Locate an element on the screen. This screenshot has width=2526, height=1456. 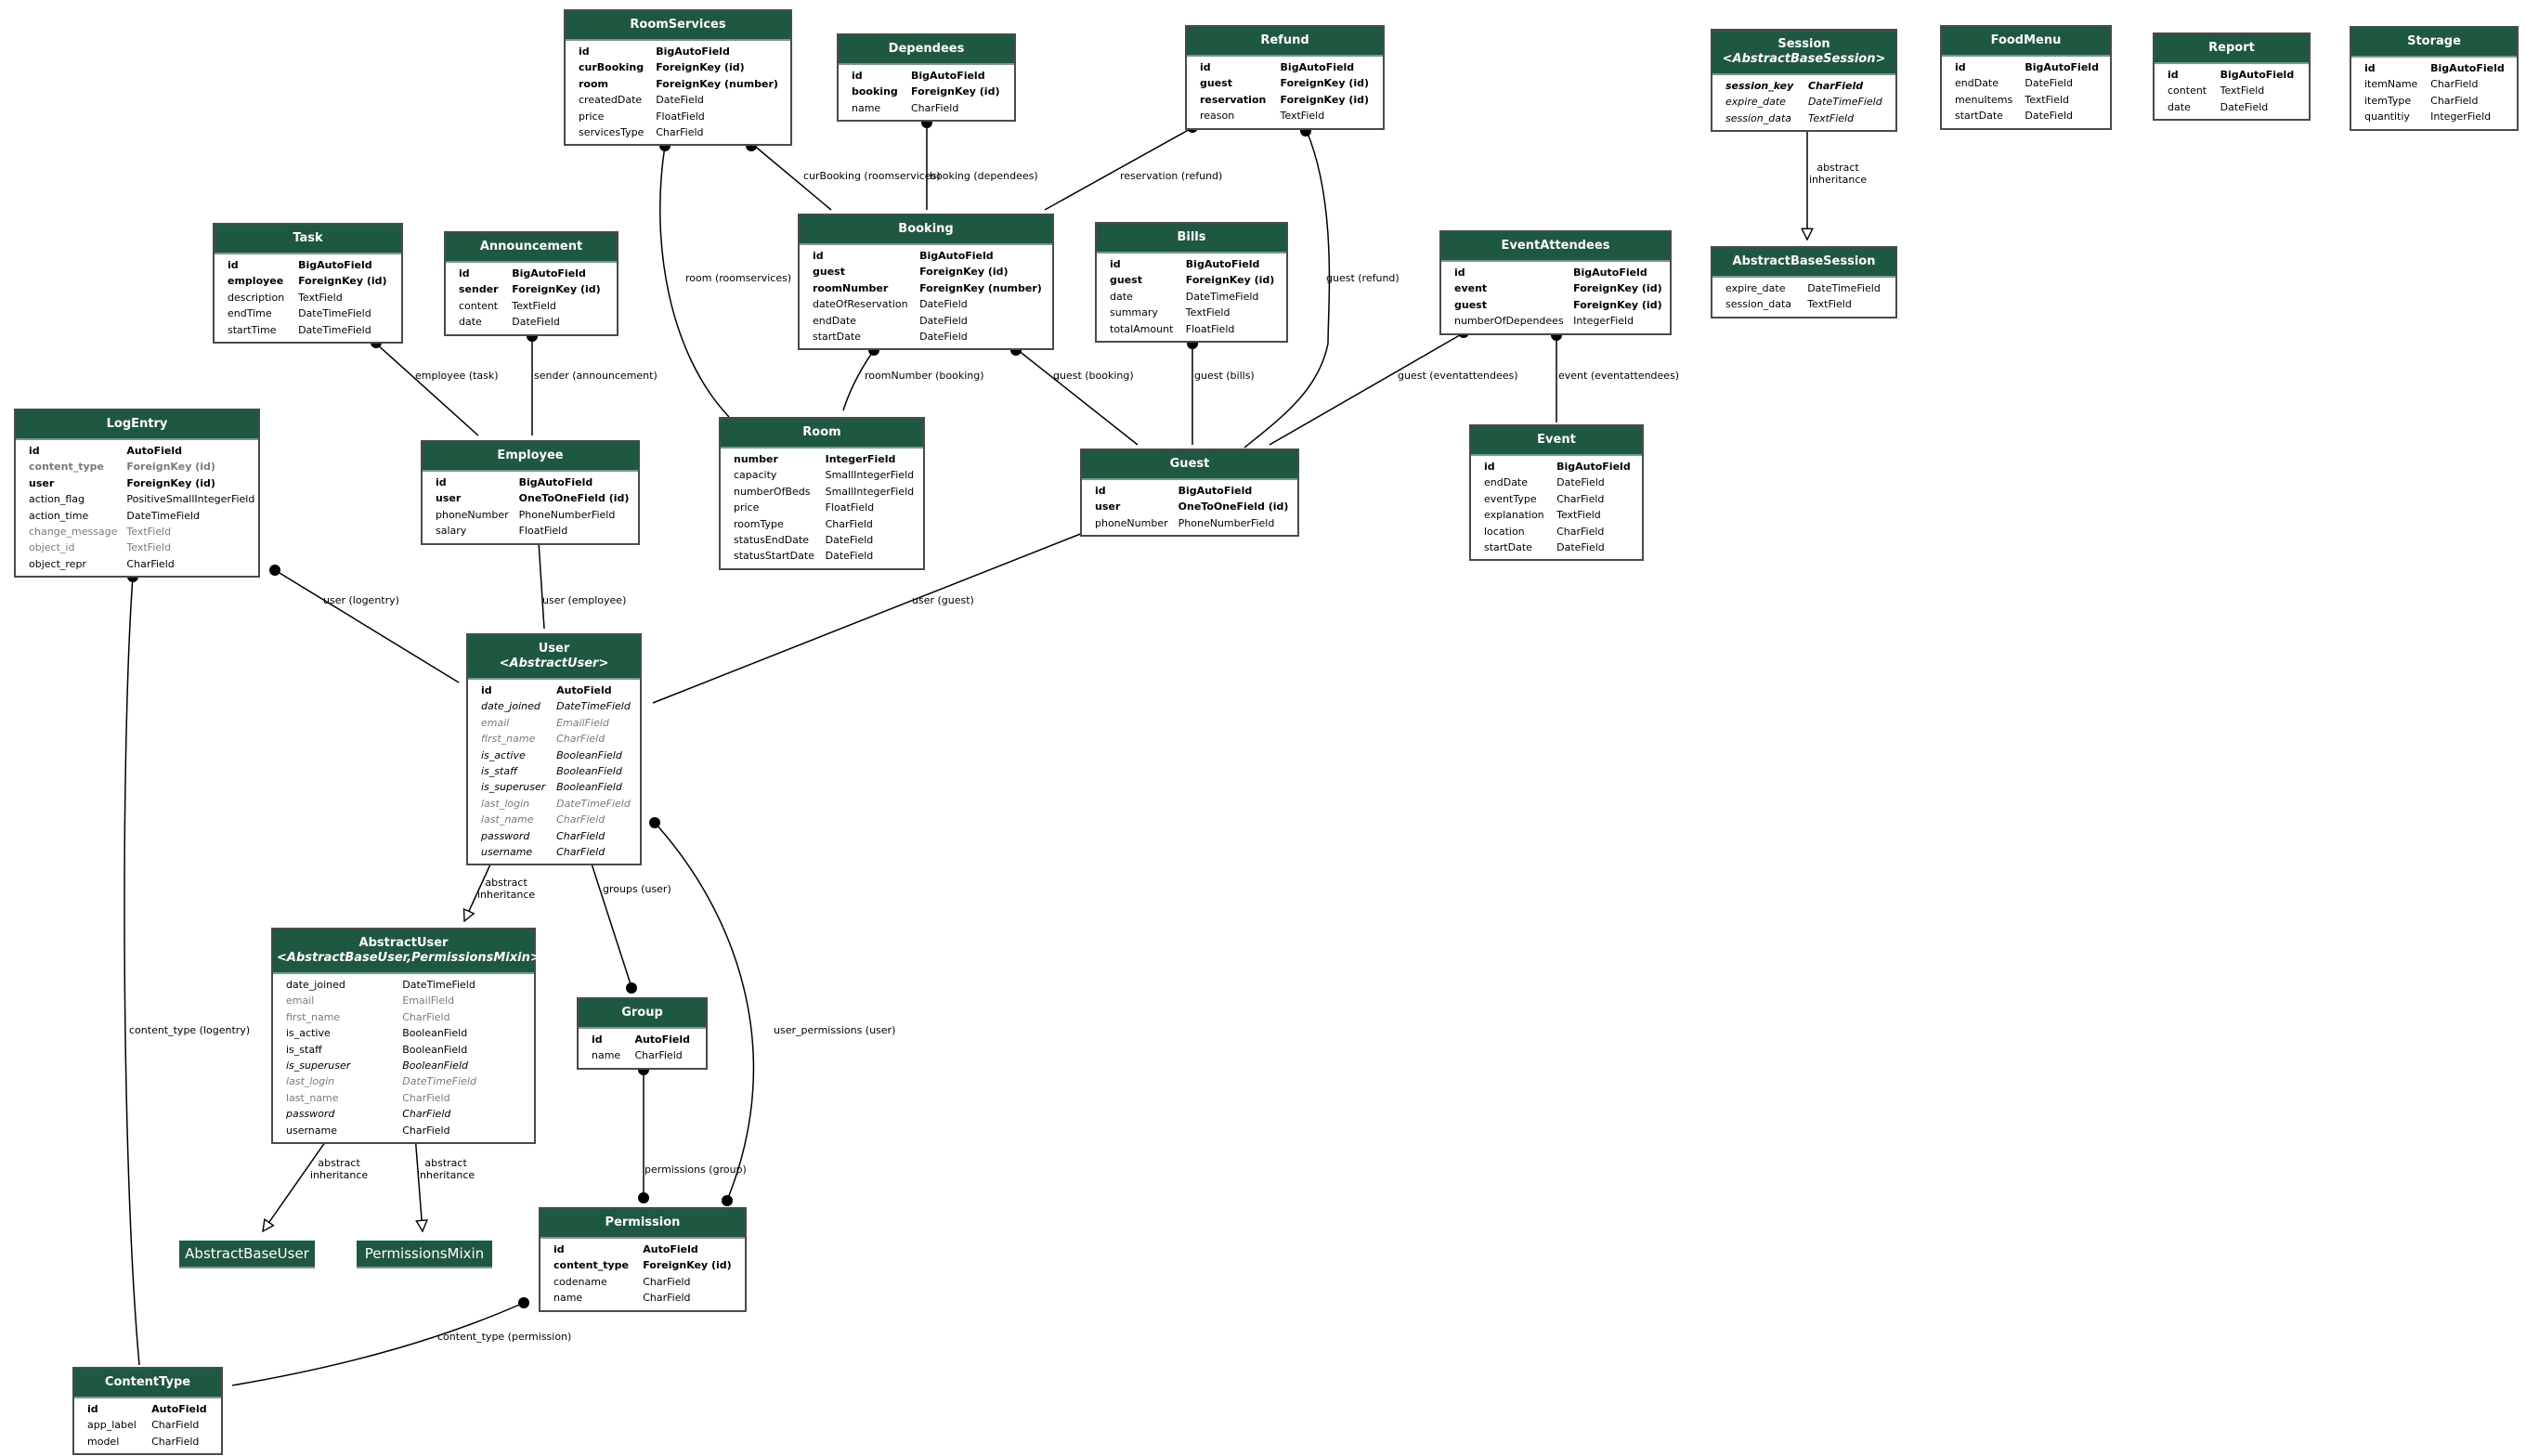
model-header: User <AbstractUser> is located at coordinates (554, 657).